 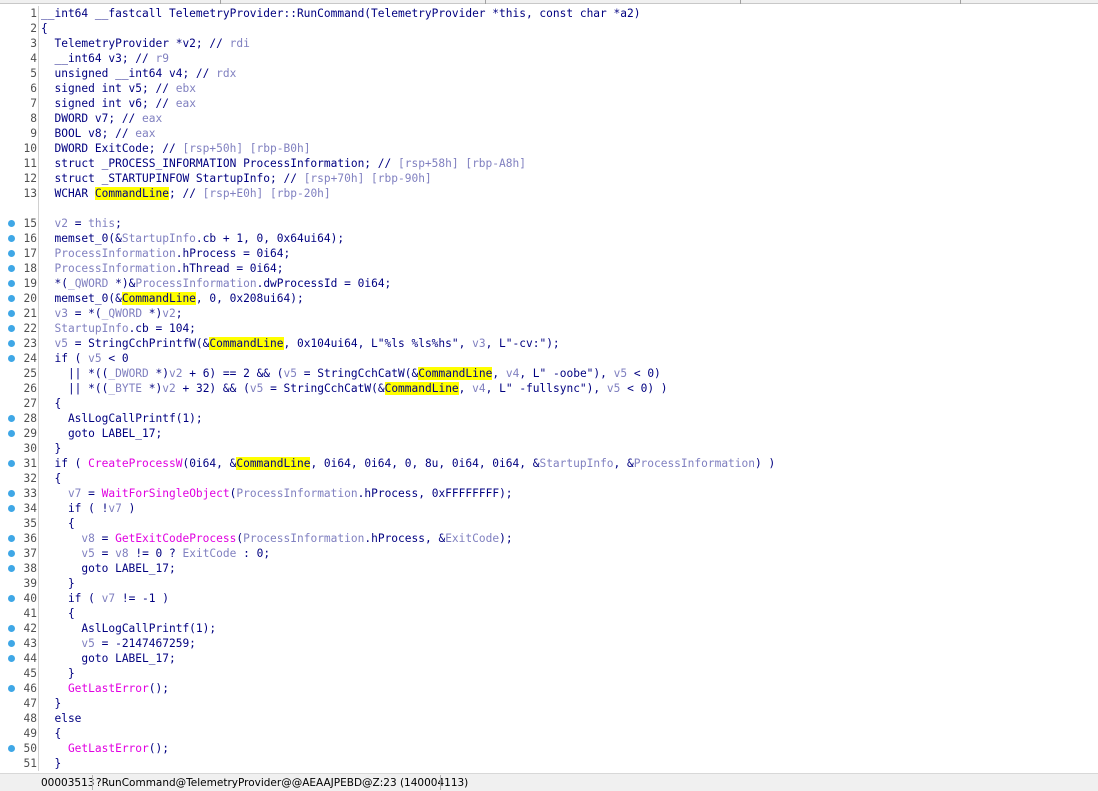 What do you see at coordinates (233, 253) in the screenshot?
I see `code-token: .hProcess = 0i64;` at bounding box center [233, 253].